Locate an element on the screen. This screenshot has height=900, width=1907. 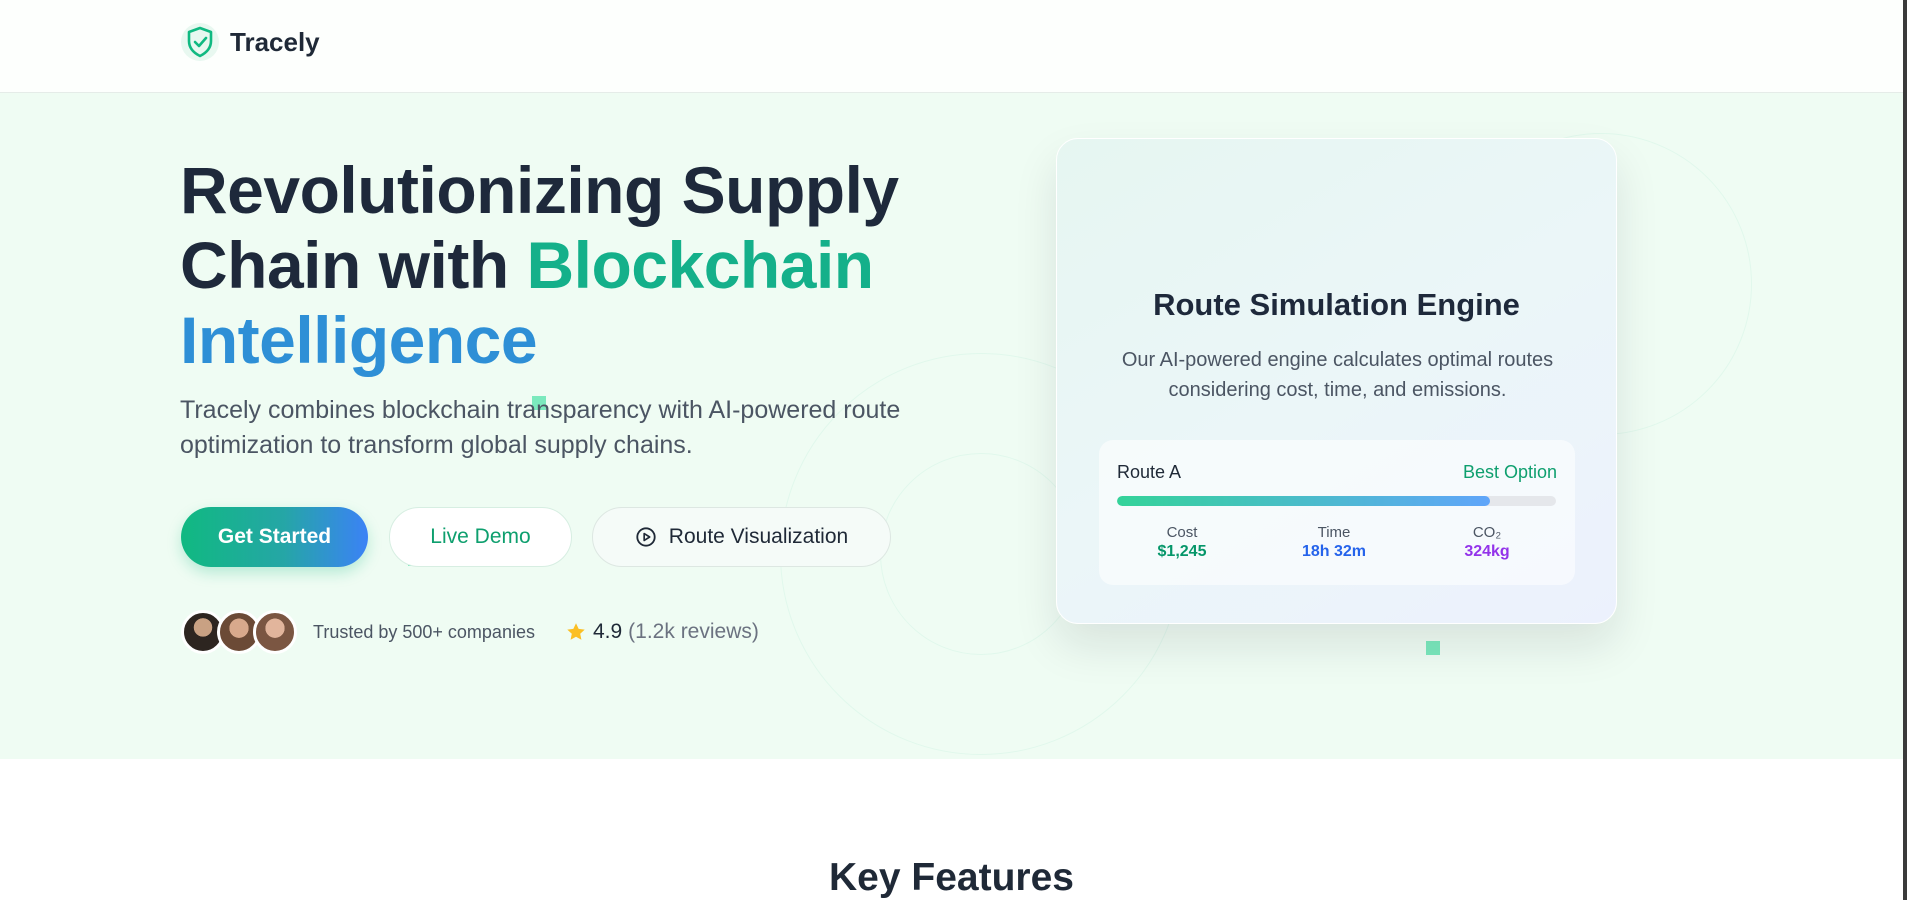
stat-cost: Cost $1,245 is located at coordinates (1182, 542).